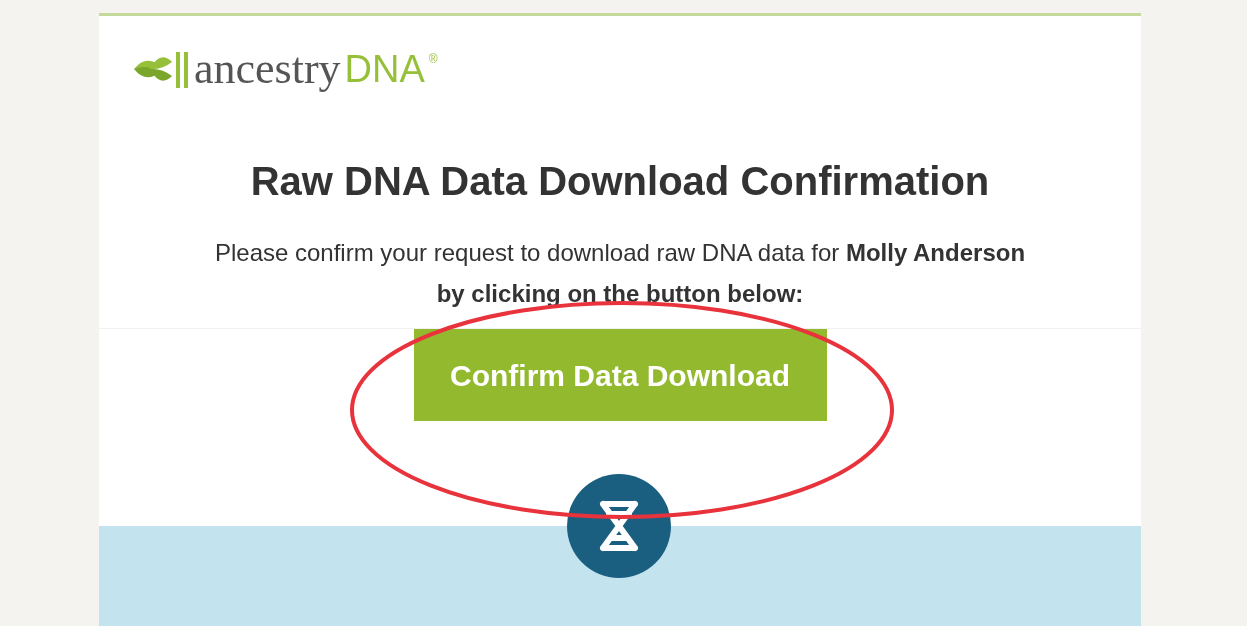  Describe the element at coordinates (619, 526) in the screenshot. I see `dna-badge-icon` at that location.